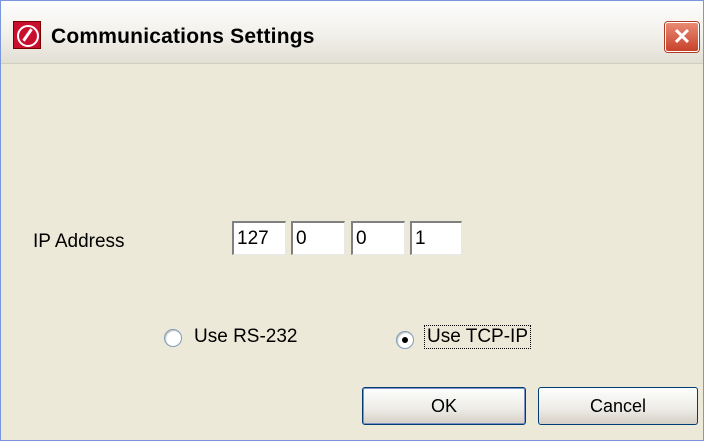 This screenshot has width=704, height=441. What do you see at coordinates (436, 238) in the screenshot?
I see `ip-octet-4-input` at bounding box center [436, 238].